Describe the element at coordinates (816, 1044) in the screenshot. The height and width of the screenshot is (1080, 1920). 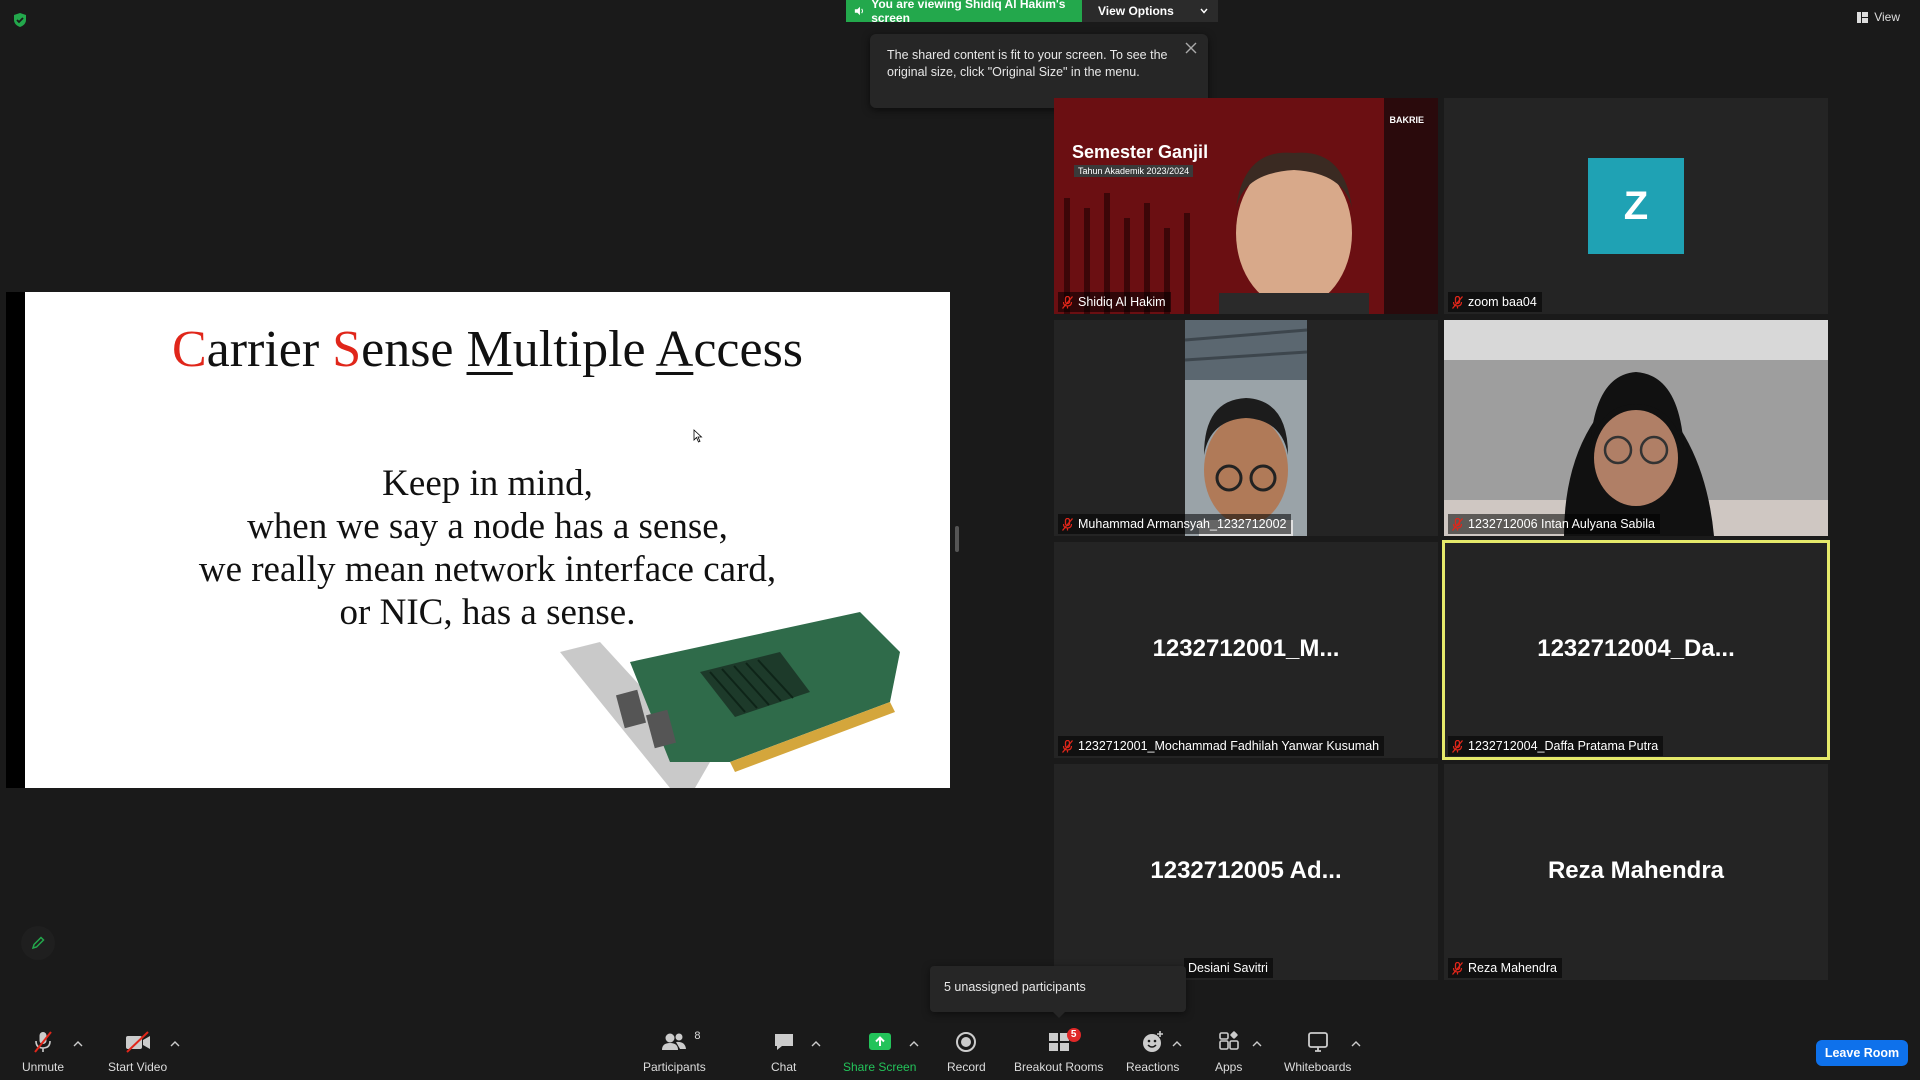
I see `chat-options-caret-icon` at that location.